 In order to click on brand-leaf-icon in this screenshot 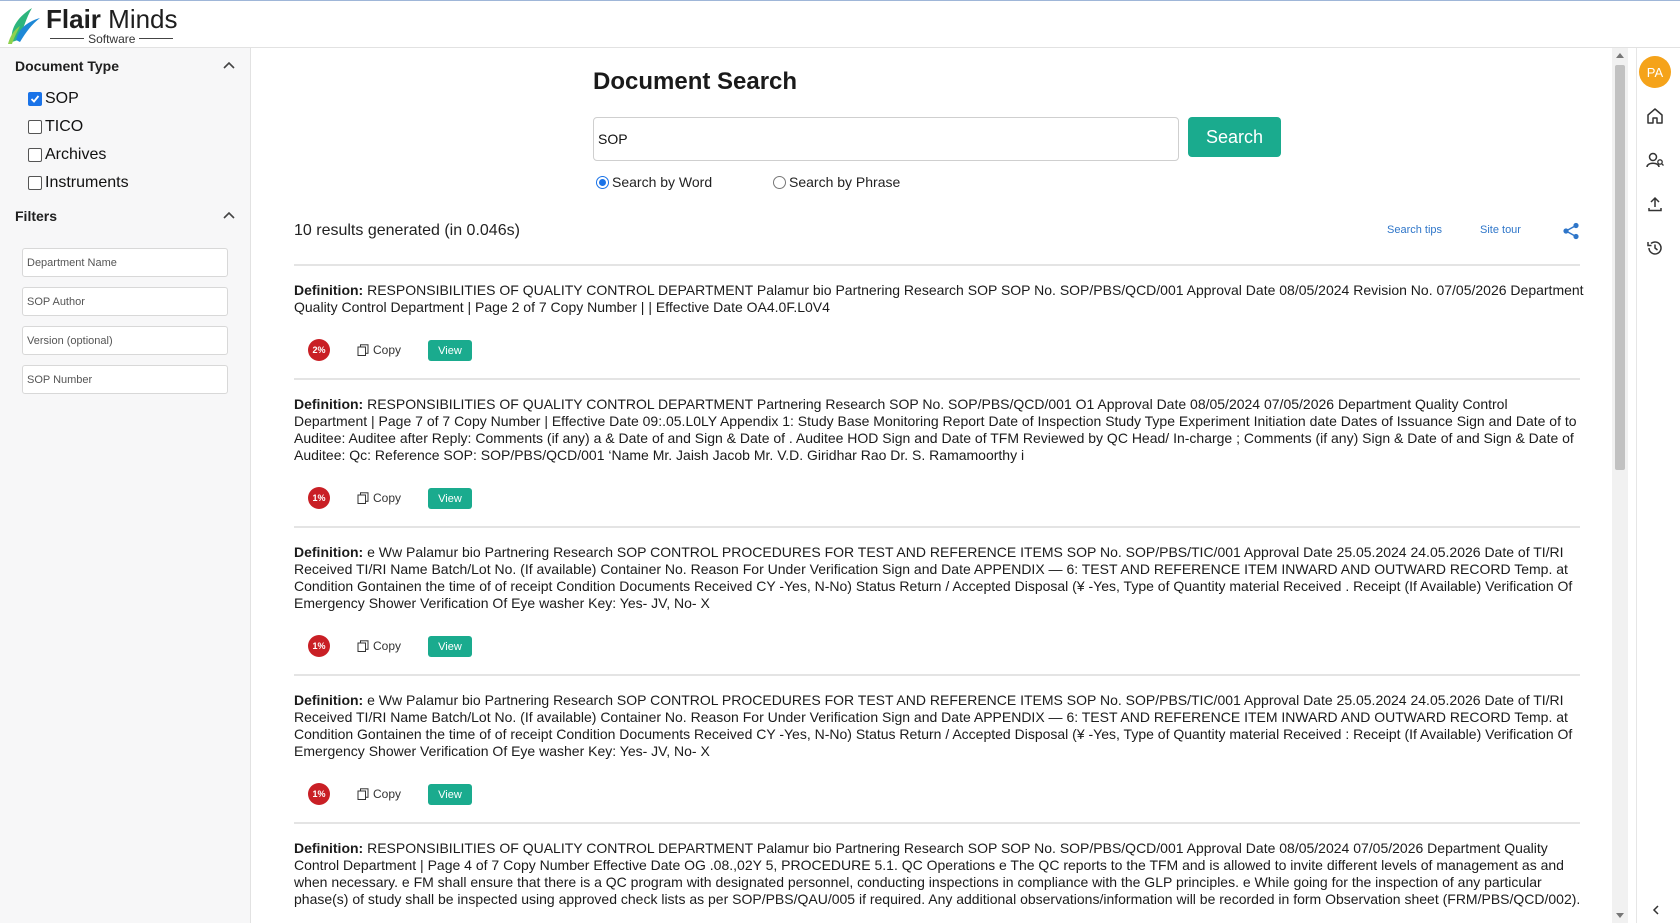, I will do `click(24, 26)`.